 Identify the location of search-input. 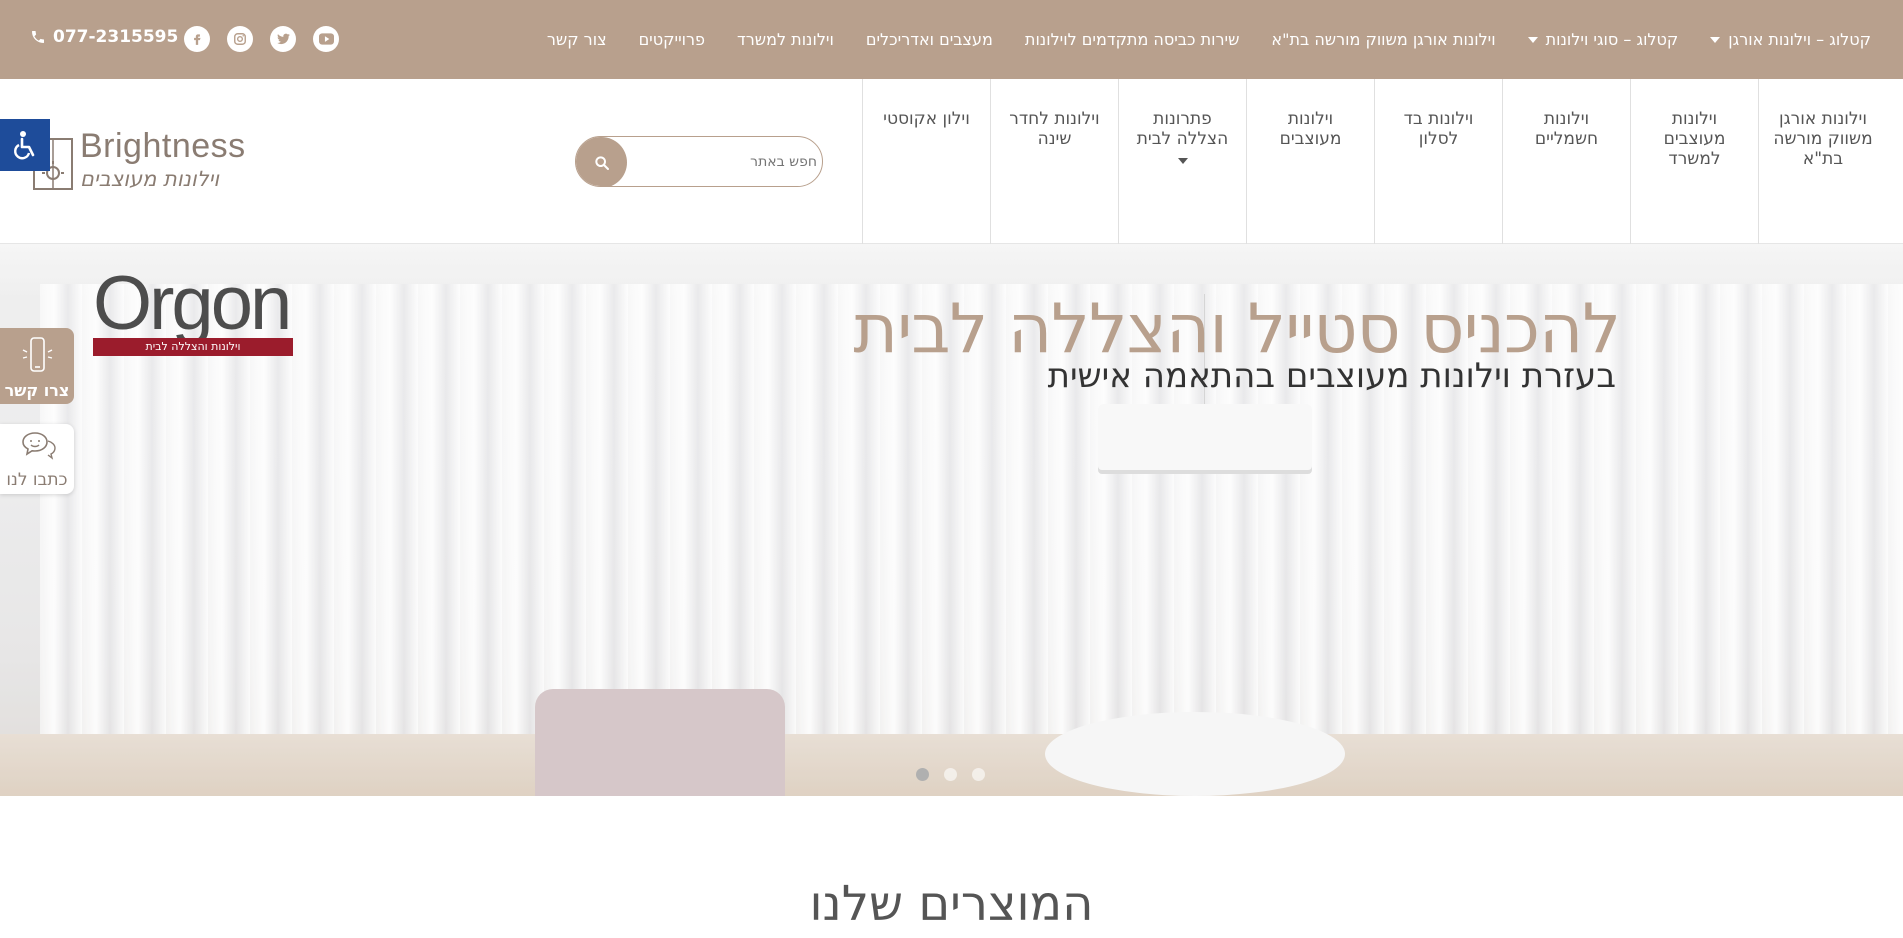
(724, 161).